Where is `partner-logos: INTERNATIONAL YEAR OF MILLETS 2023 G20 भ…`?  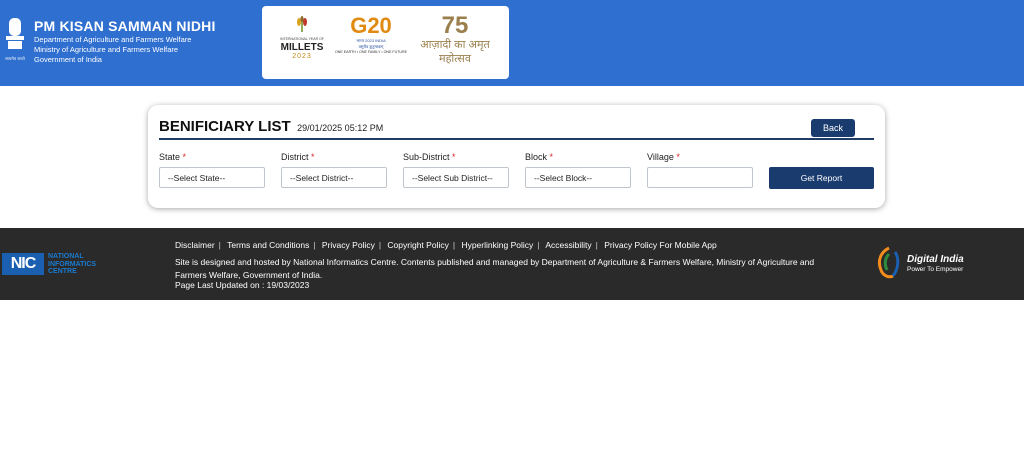 partner-logos: INTERNATIONAL YEAR OF MILLETS 2023 G20 भ… is located at coordinates (385, 42).